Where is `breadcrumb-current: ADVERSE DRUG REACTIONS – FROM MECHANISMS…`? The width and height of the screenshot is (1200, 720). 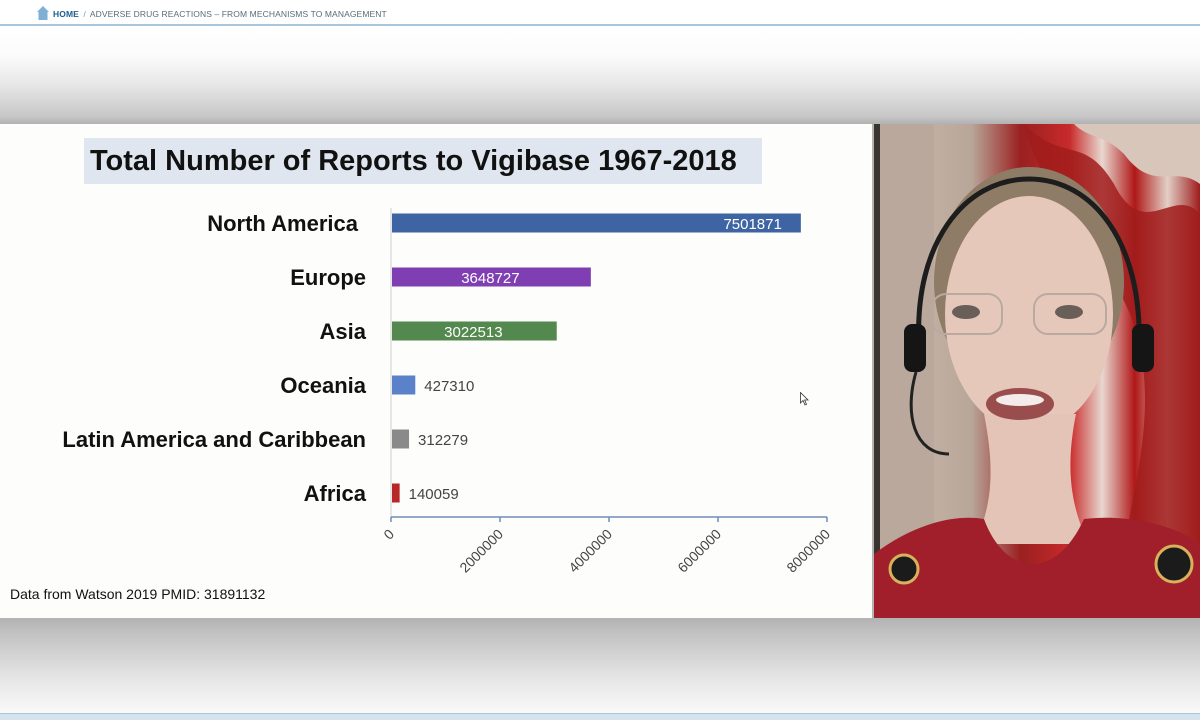
breadcrumb-current: ADVERSE DRUG REACTIONS – FROM MECHANISMS… is located at coordinates (238, 14).